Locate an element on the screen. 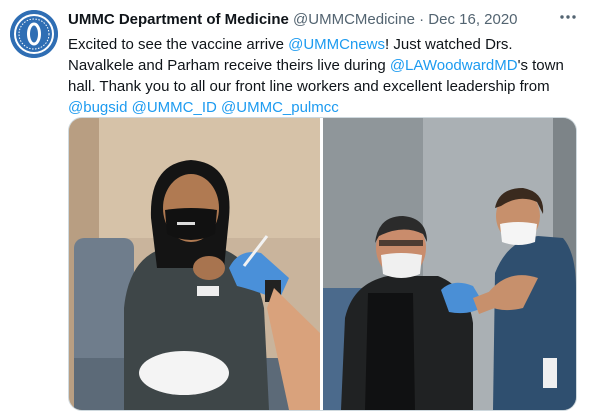 This screenshot has height=411, width=589. mention-link: @UMMCnews is located at coordinates (336, 44).